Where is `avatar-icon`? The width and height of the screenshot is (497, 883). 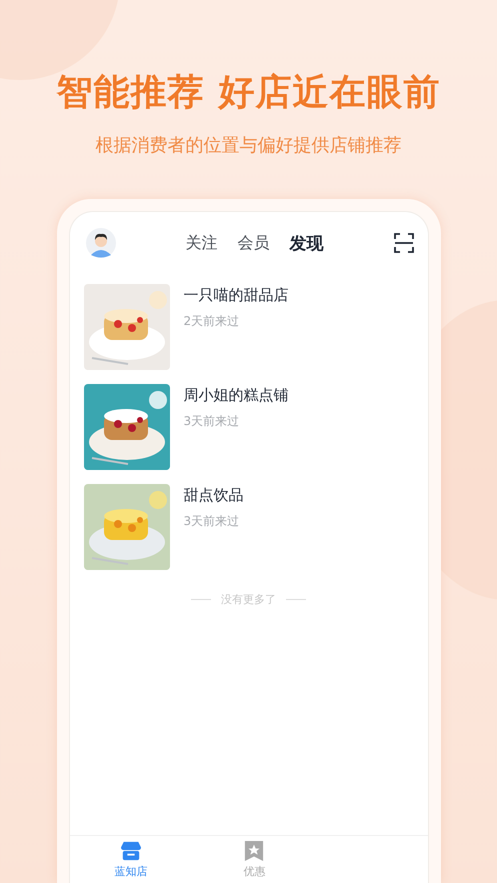
avatar-icon is located at coordinates (101, 243).